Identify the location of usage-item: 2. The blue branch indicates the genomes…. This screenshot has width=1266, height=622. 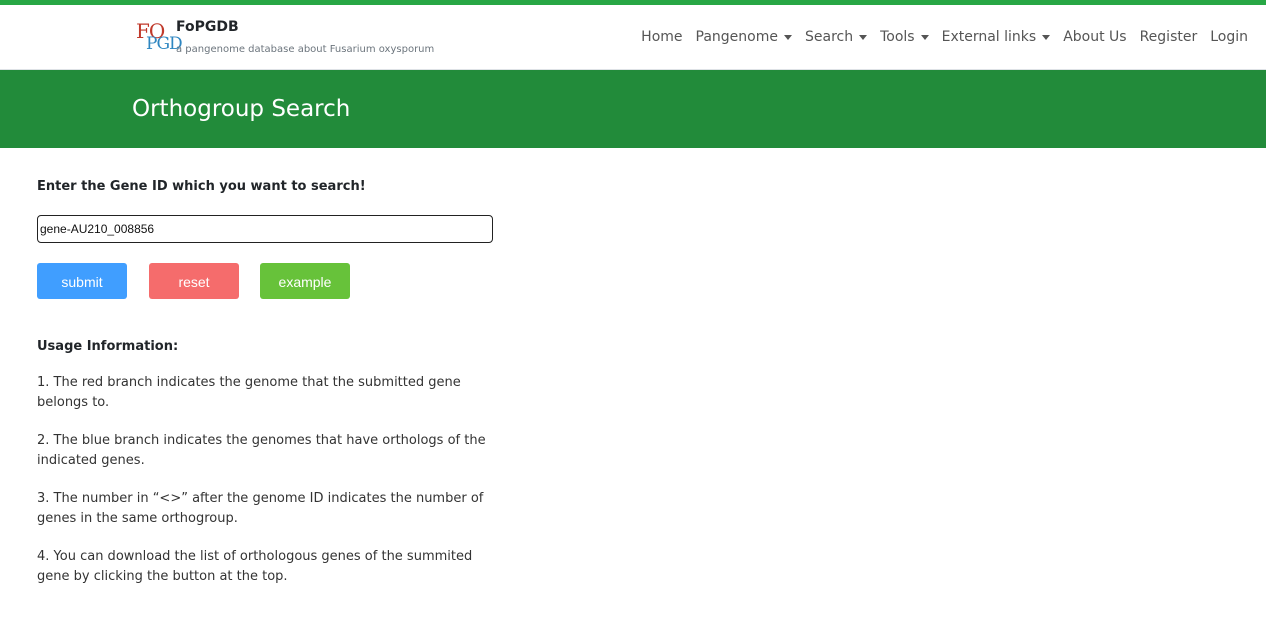
(261, 450).